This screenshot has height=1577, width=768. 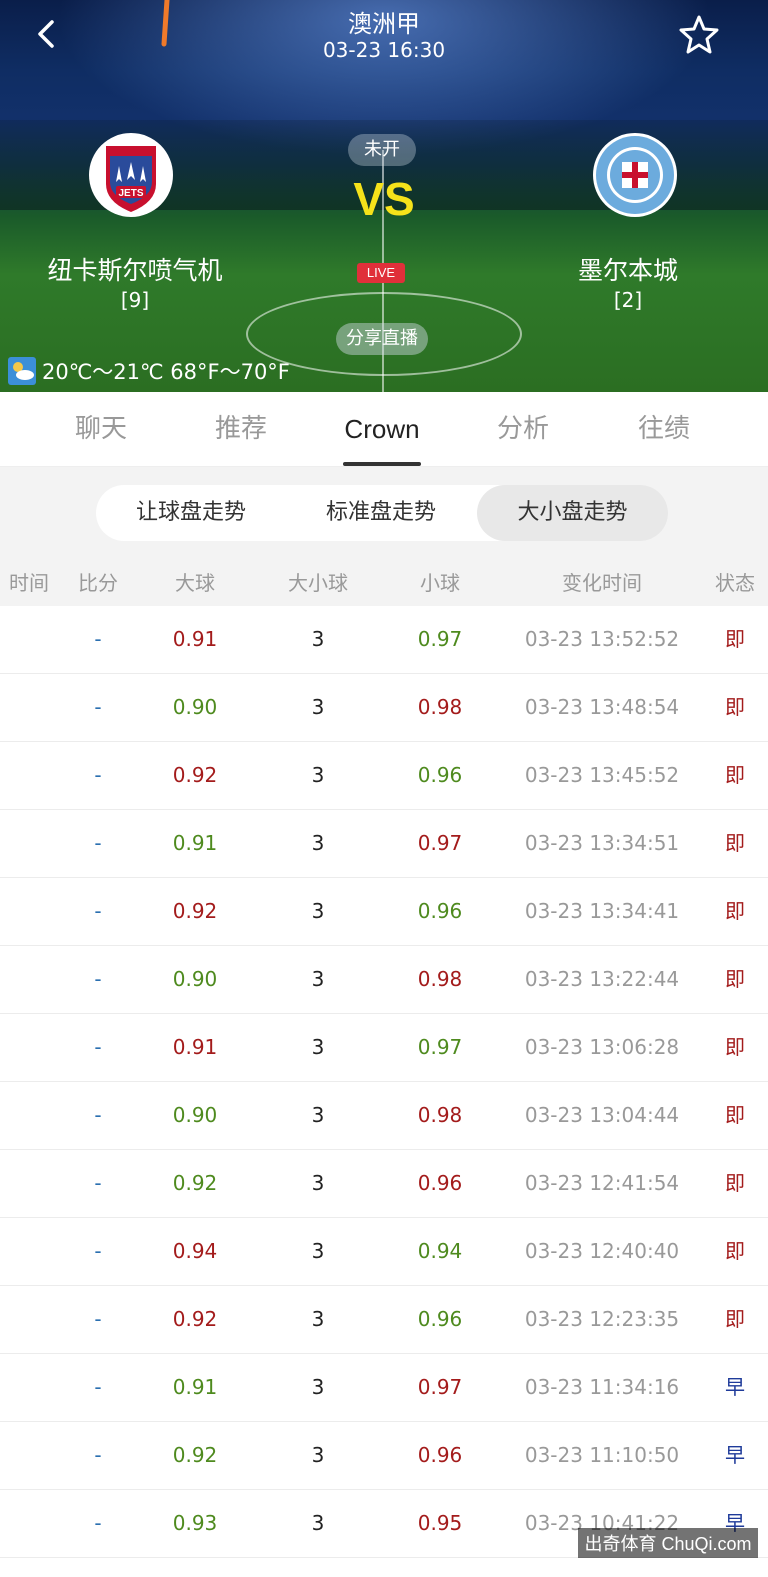 What do you see at coordinates (384, 1116) in the screenshot?
I see `table-row: - 0.90 3 0.98 03-23 13:04:44 即` at bounding box center [384, 1116].